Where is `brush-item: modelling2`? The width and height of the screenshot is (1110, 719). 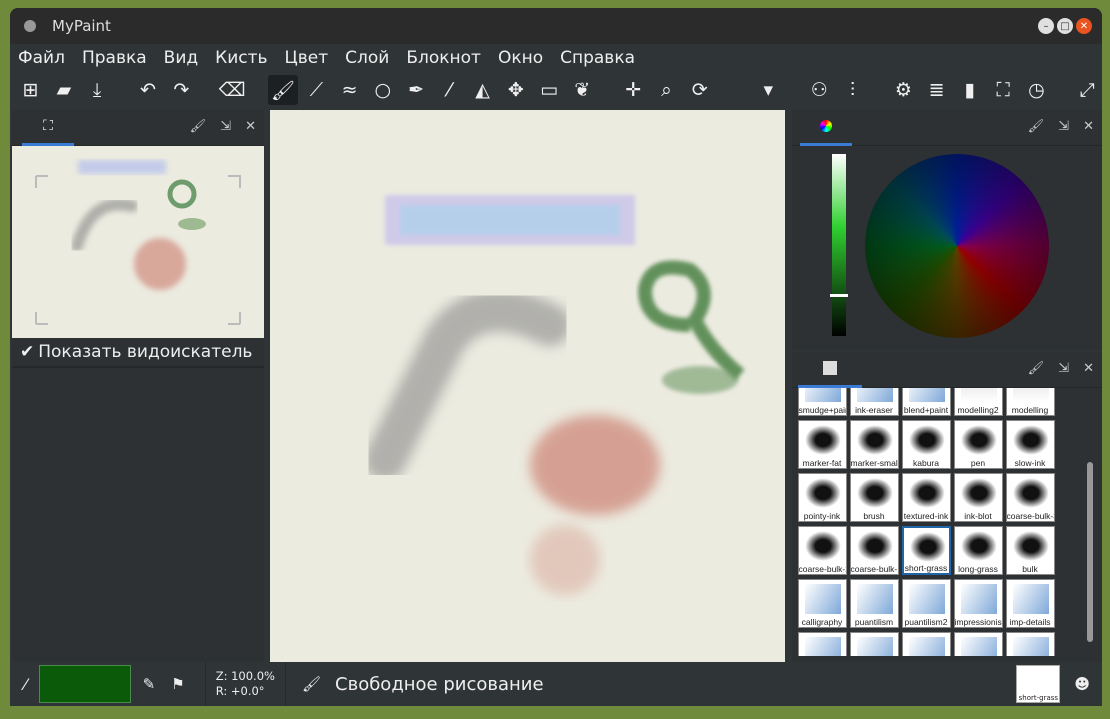
brush-item: modelling2 is located at coordinates (978, 402).